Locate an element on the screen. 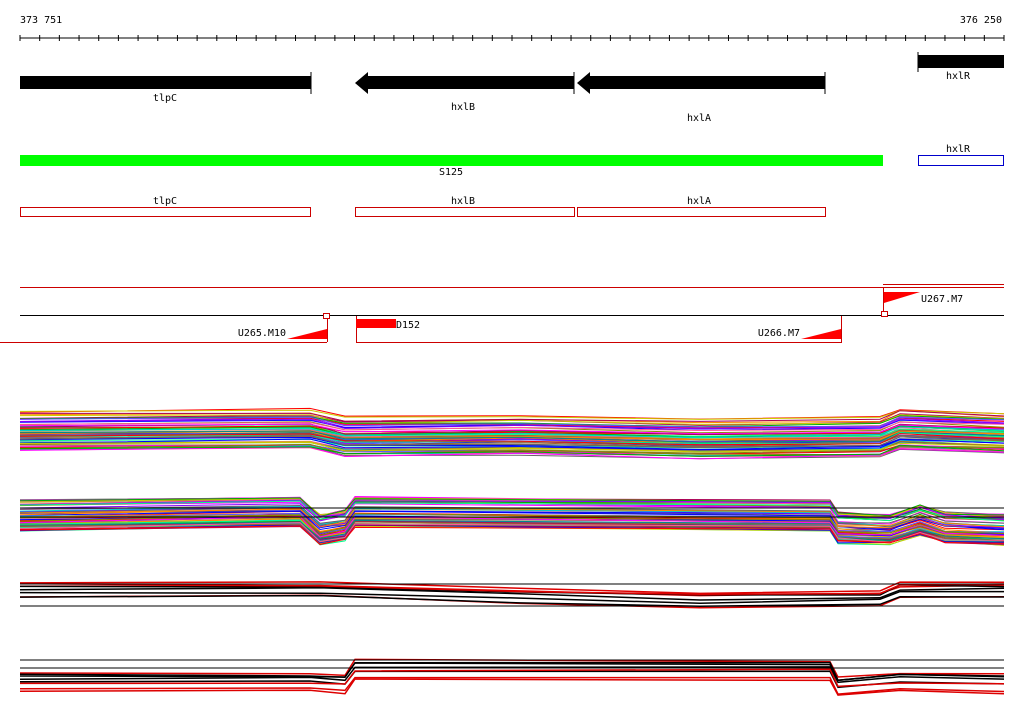  cds-outline-hxlB-label: hxlB is located at coordinates (463, 201).